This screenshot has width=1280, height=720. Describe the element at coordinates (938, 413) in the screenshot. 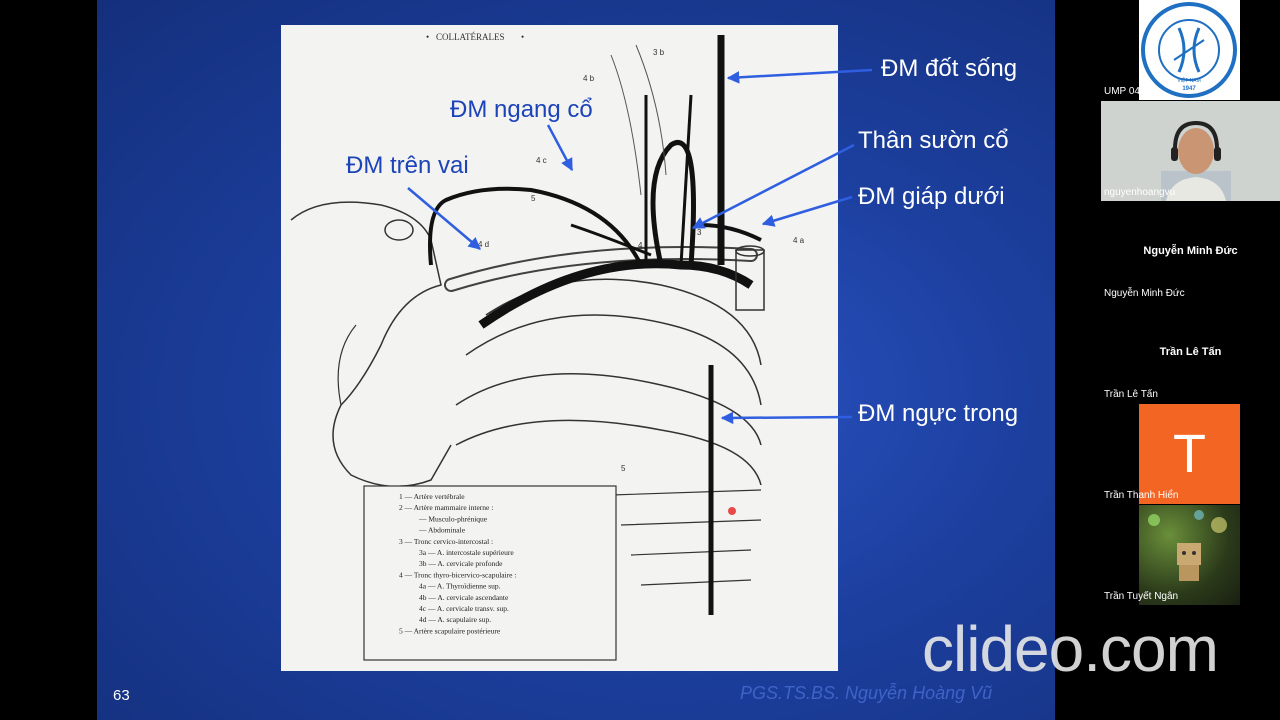

I see `label-internal-thoracic-artery: ĐM ngực trong` at that location.